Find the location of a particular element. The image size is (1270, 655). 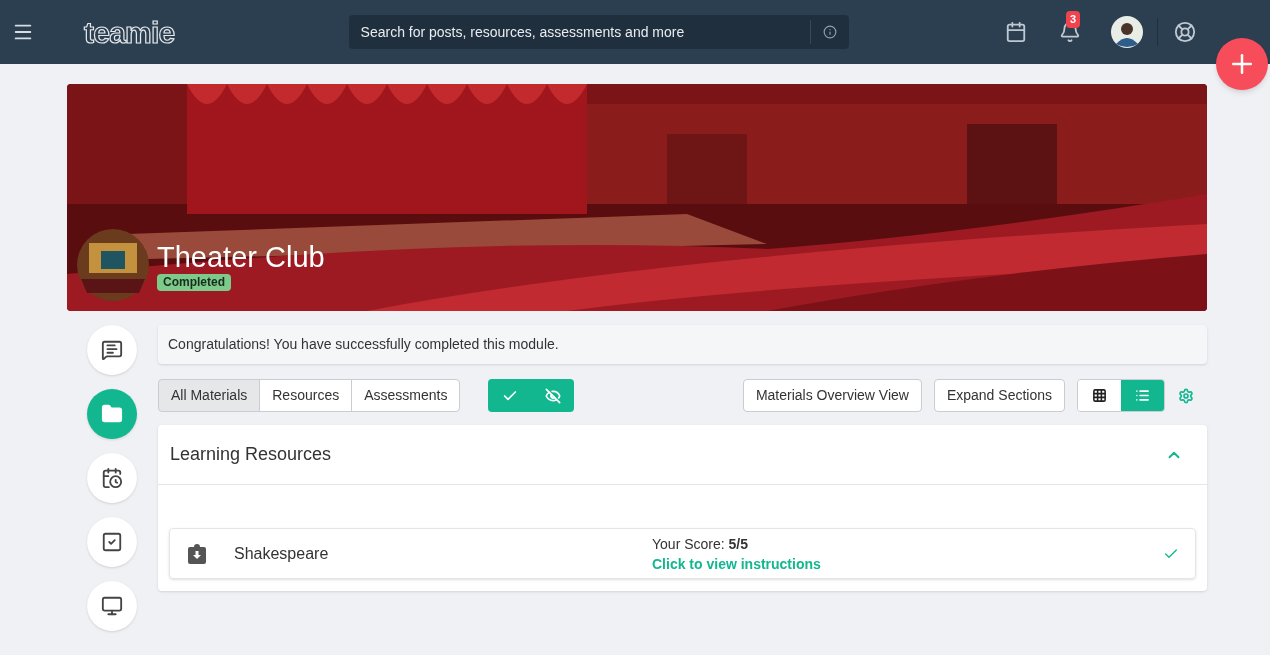

calendar-clock-icon is located at coordinates (112, 478).